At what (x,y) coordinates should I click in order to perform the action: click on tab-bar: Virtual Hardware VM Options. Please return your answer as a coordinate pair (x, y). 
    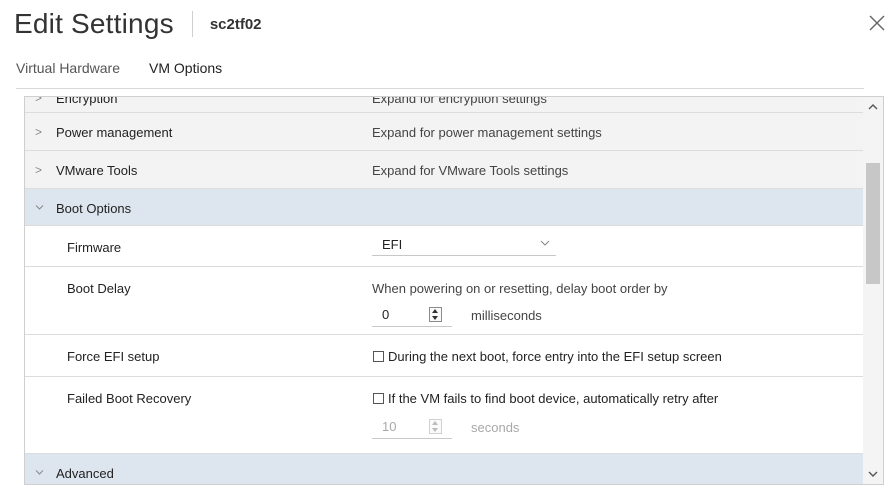
    Looking at the image, I should click on (440, 74).